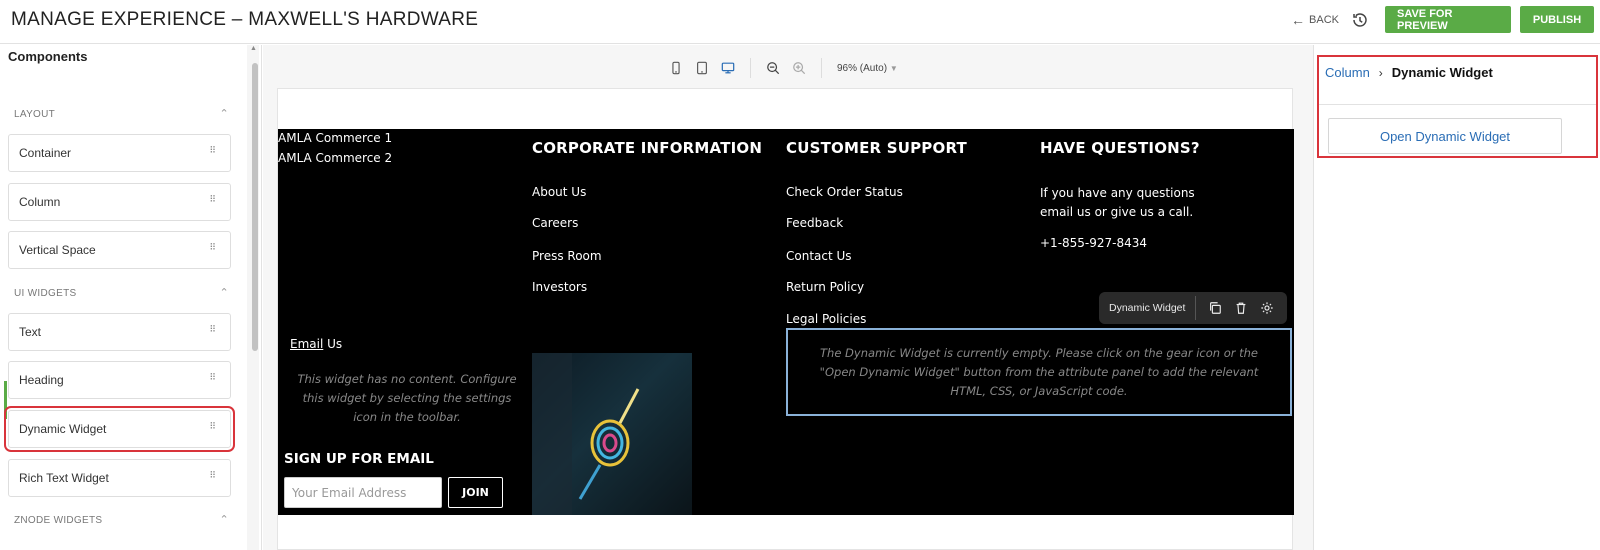 The height and width of the screenshot is (550, 1600). Describe the element at coordinates (844, 192) in the screenshot. I see `link-check-order-status: Check Order Status` at that location.